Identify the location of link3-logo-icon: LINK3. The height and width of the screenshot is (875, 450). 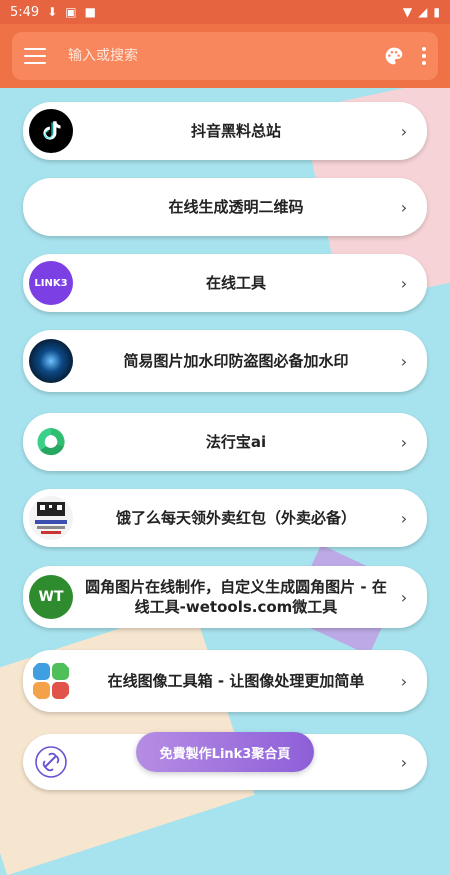
(51, 283).